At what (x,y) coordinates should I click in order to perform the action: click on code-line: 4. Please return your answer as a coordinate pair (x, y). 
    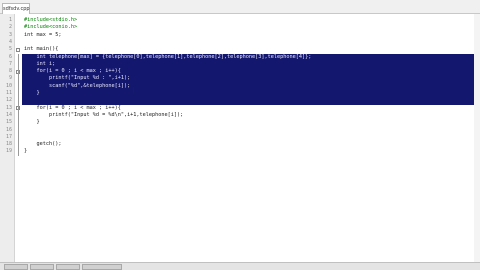
    Looking at the image, I should click on (240, 42).